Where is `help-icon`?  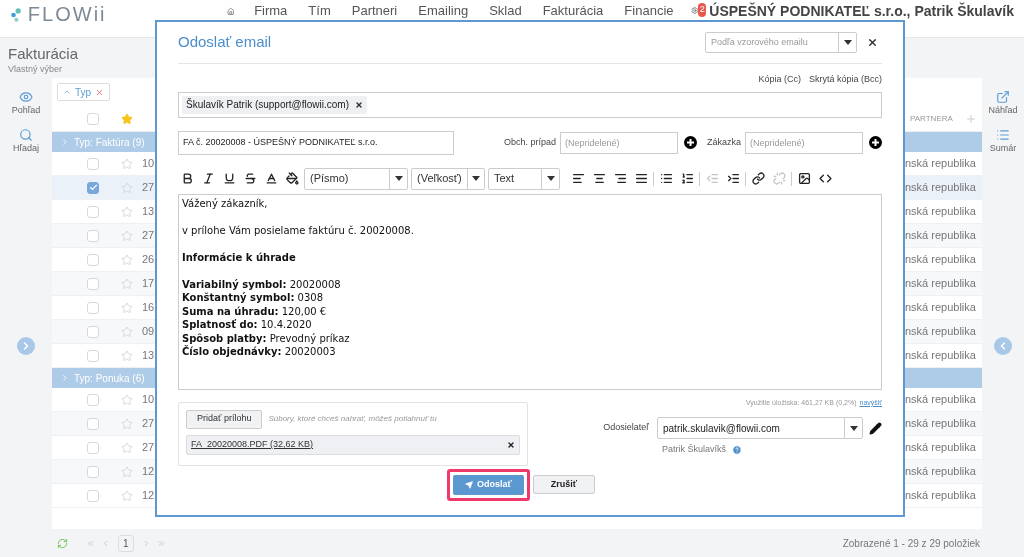
help-icon is located at coordinates (737, 449).